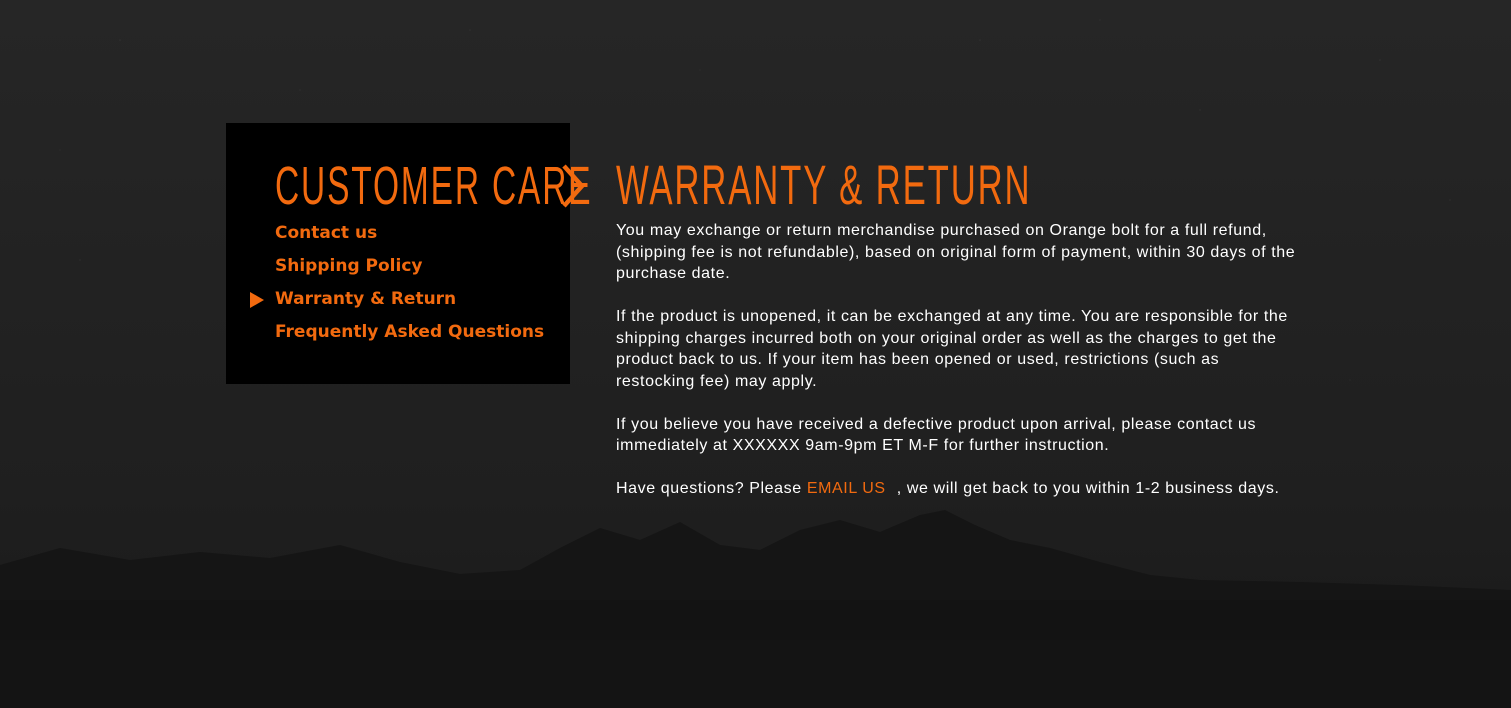  Describe the element at coordinates (824, 184) in the screenshot. I see `page-title: WARRANTY & RETURN` at that location.